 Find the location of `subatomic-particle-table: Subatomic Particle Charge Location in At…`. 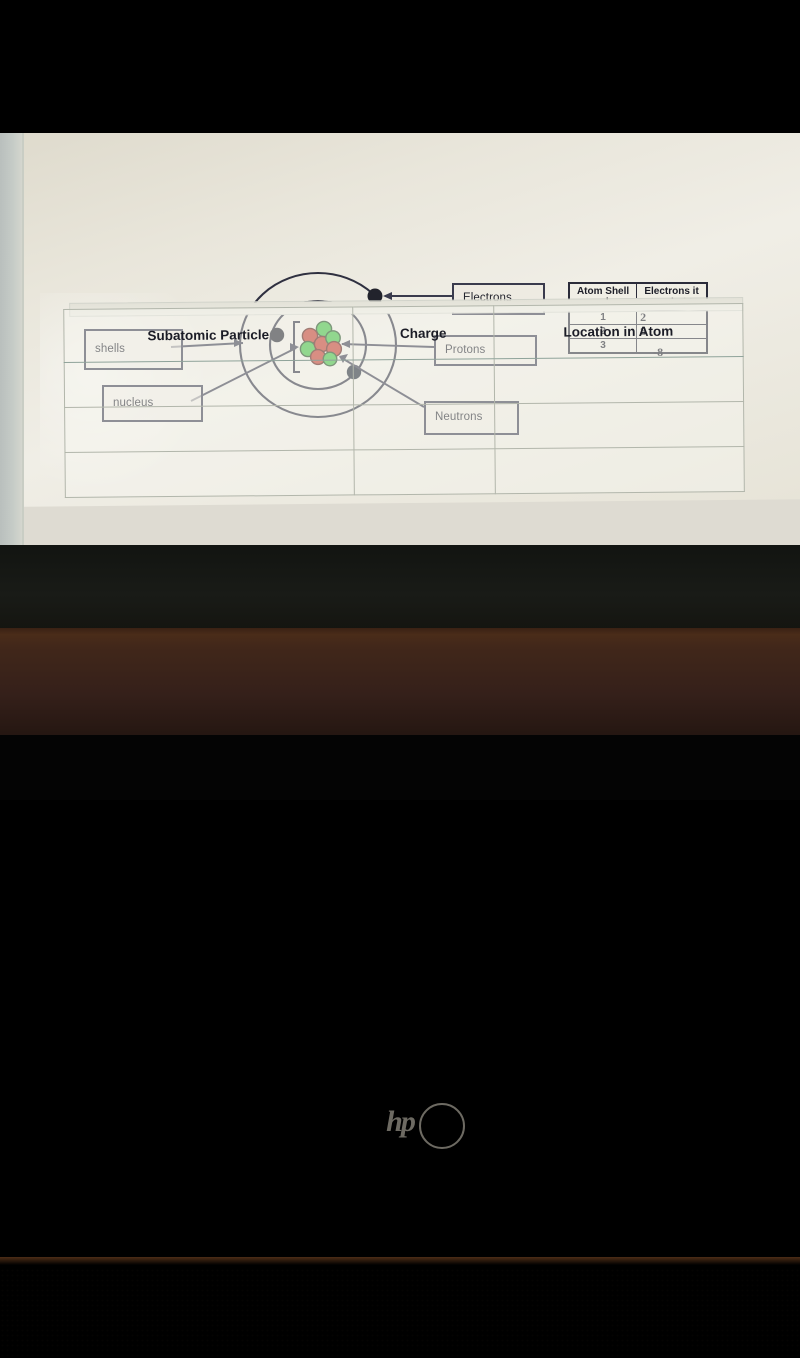

subatomic-particle-table: Subatomic Particle Charge Location in At… is located at coordinates (404, 397).